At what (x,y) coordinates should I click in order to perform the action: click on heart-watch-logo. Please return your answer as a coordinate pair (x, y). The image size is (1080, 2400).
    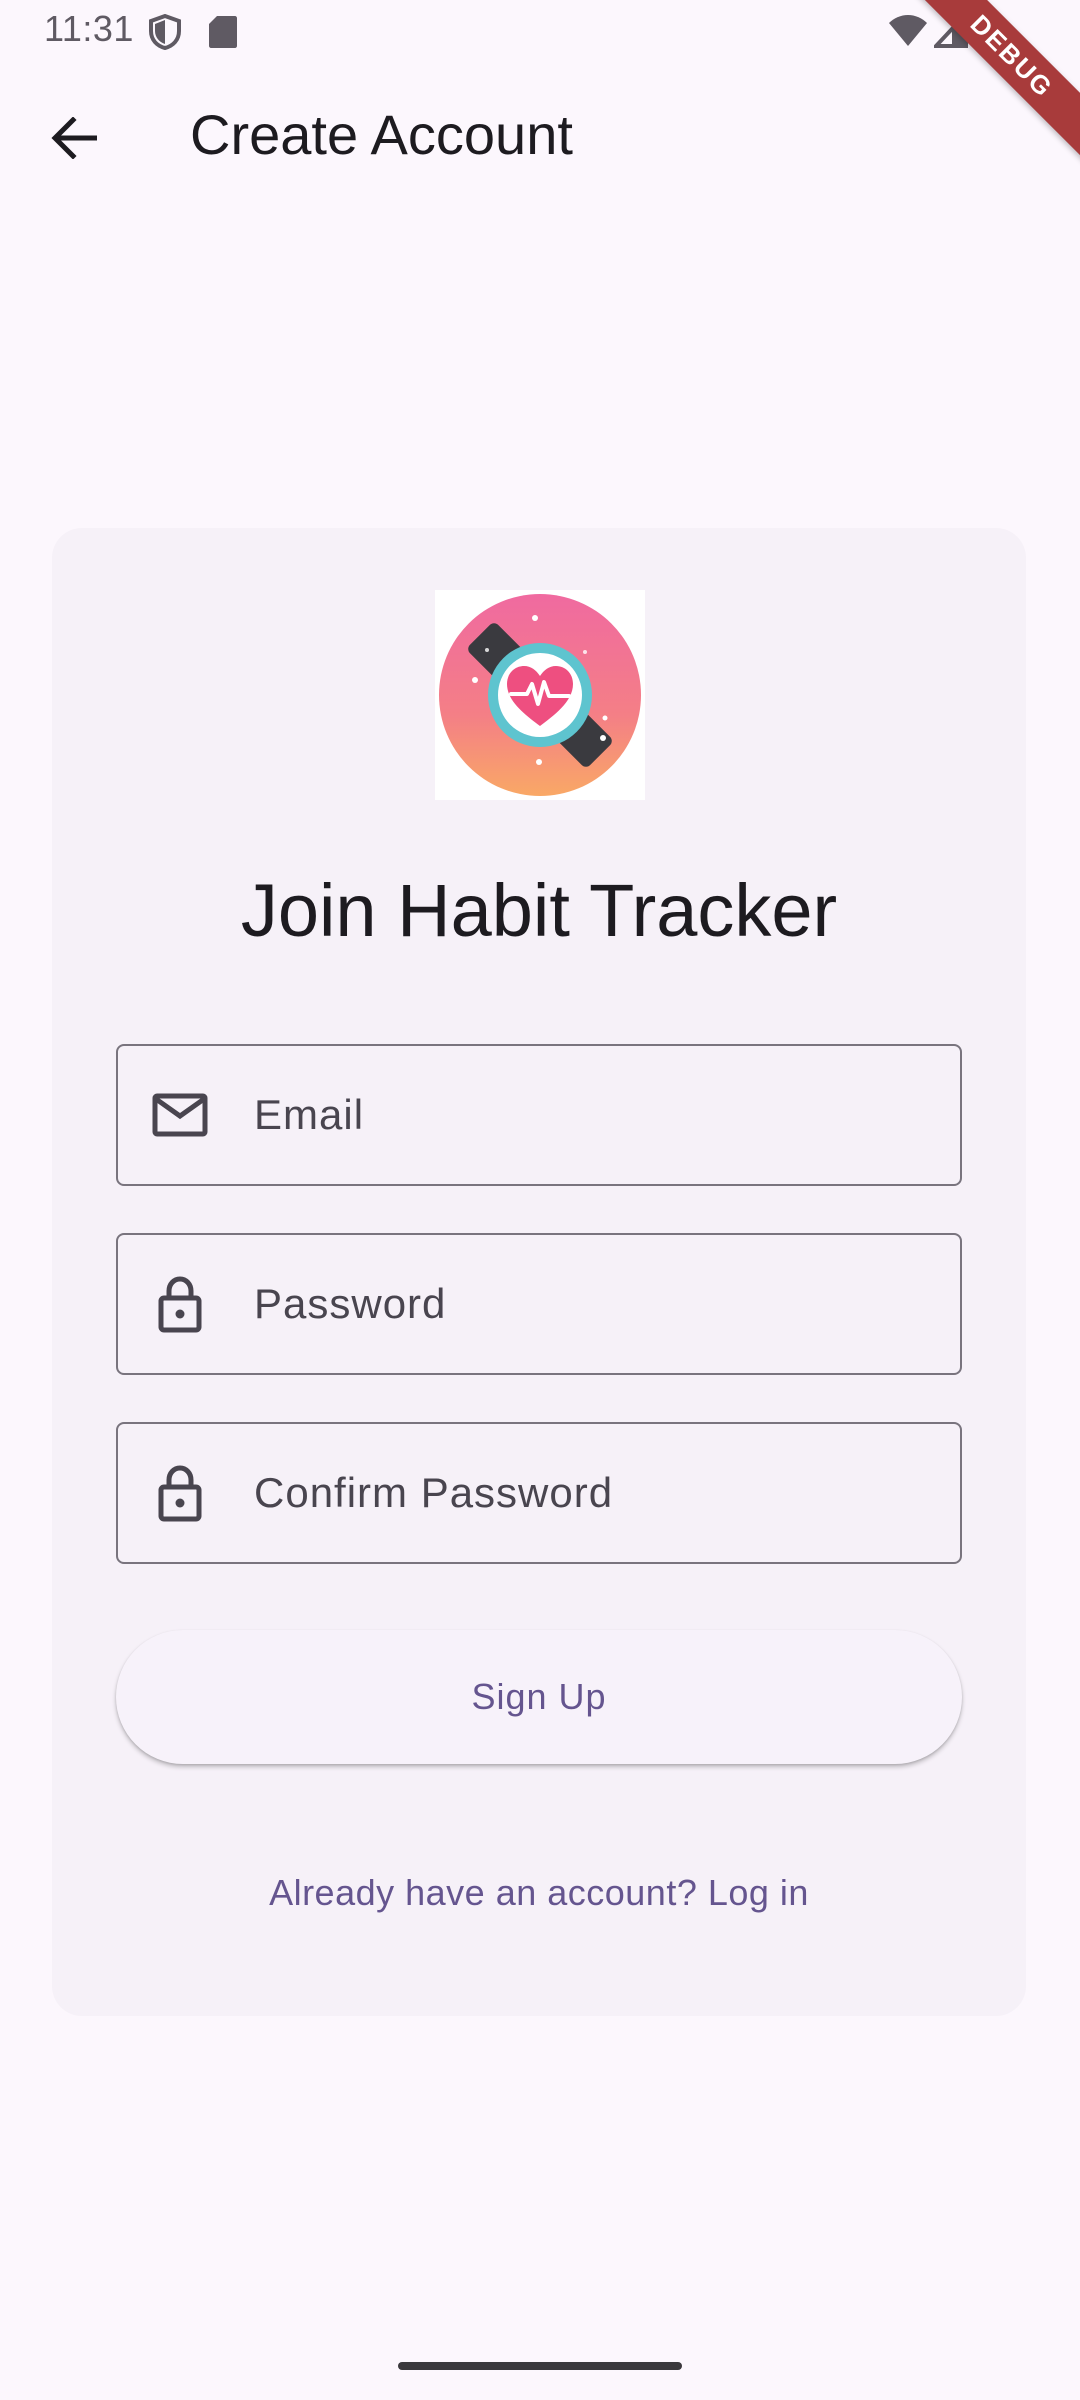
    Looking at the image, I should click on (540, 695).